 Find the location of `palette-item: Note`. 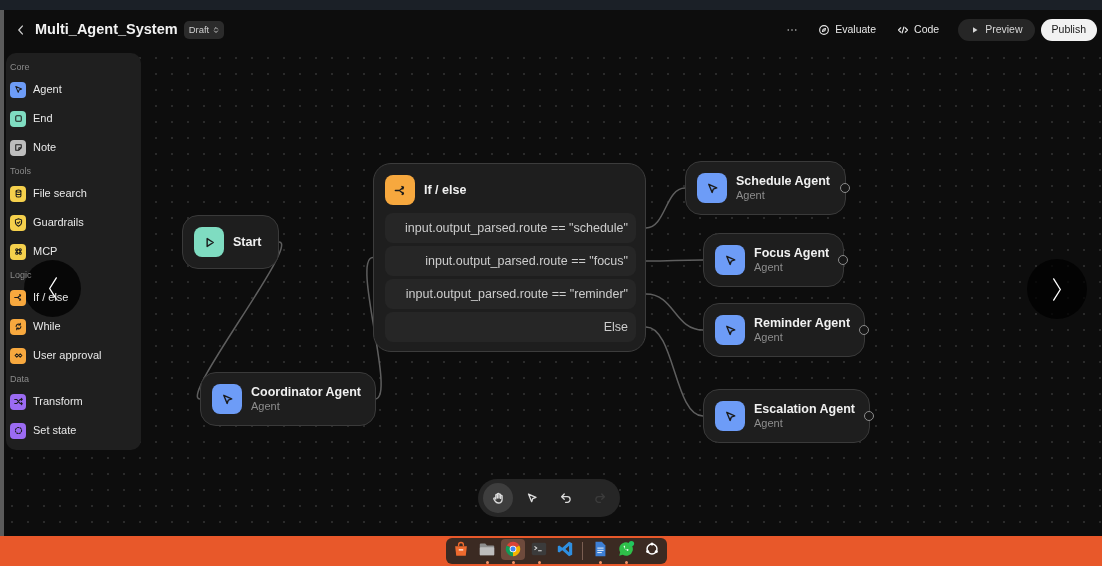

palette-item: Note is located at coordinates (33, 147).